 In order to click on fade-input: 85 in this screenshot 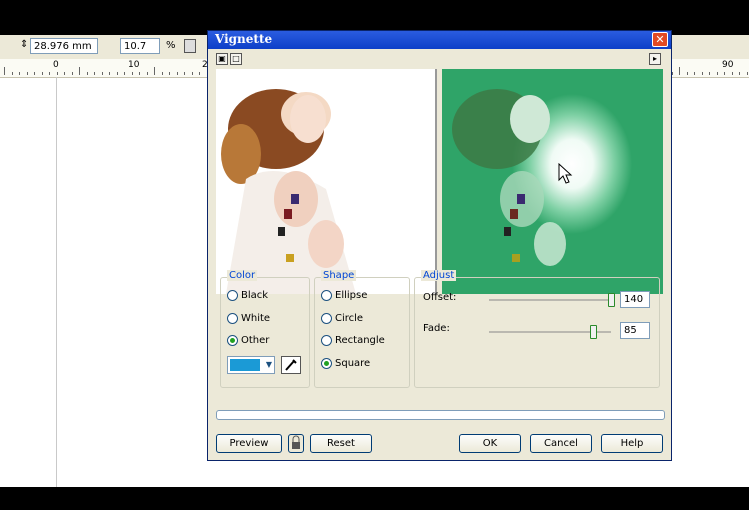, I will do `click(635, 330)`.